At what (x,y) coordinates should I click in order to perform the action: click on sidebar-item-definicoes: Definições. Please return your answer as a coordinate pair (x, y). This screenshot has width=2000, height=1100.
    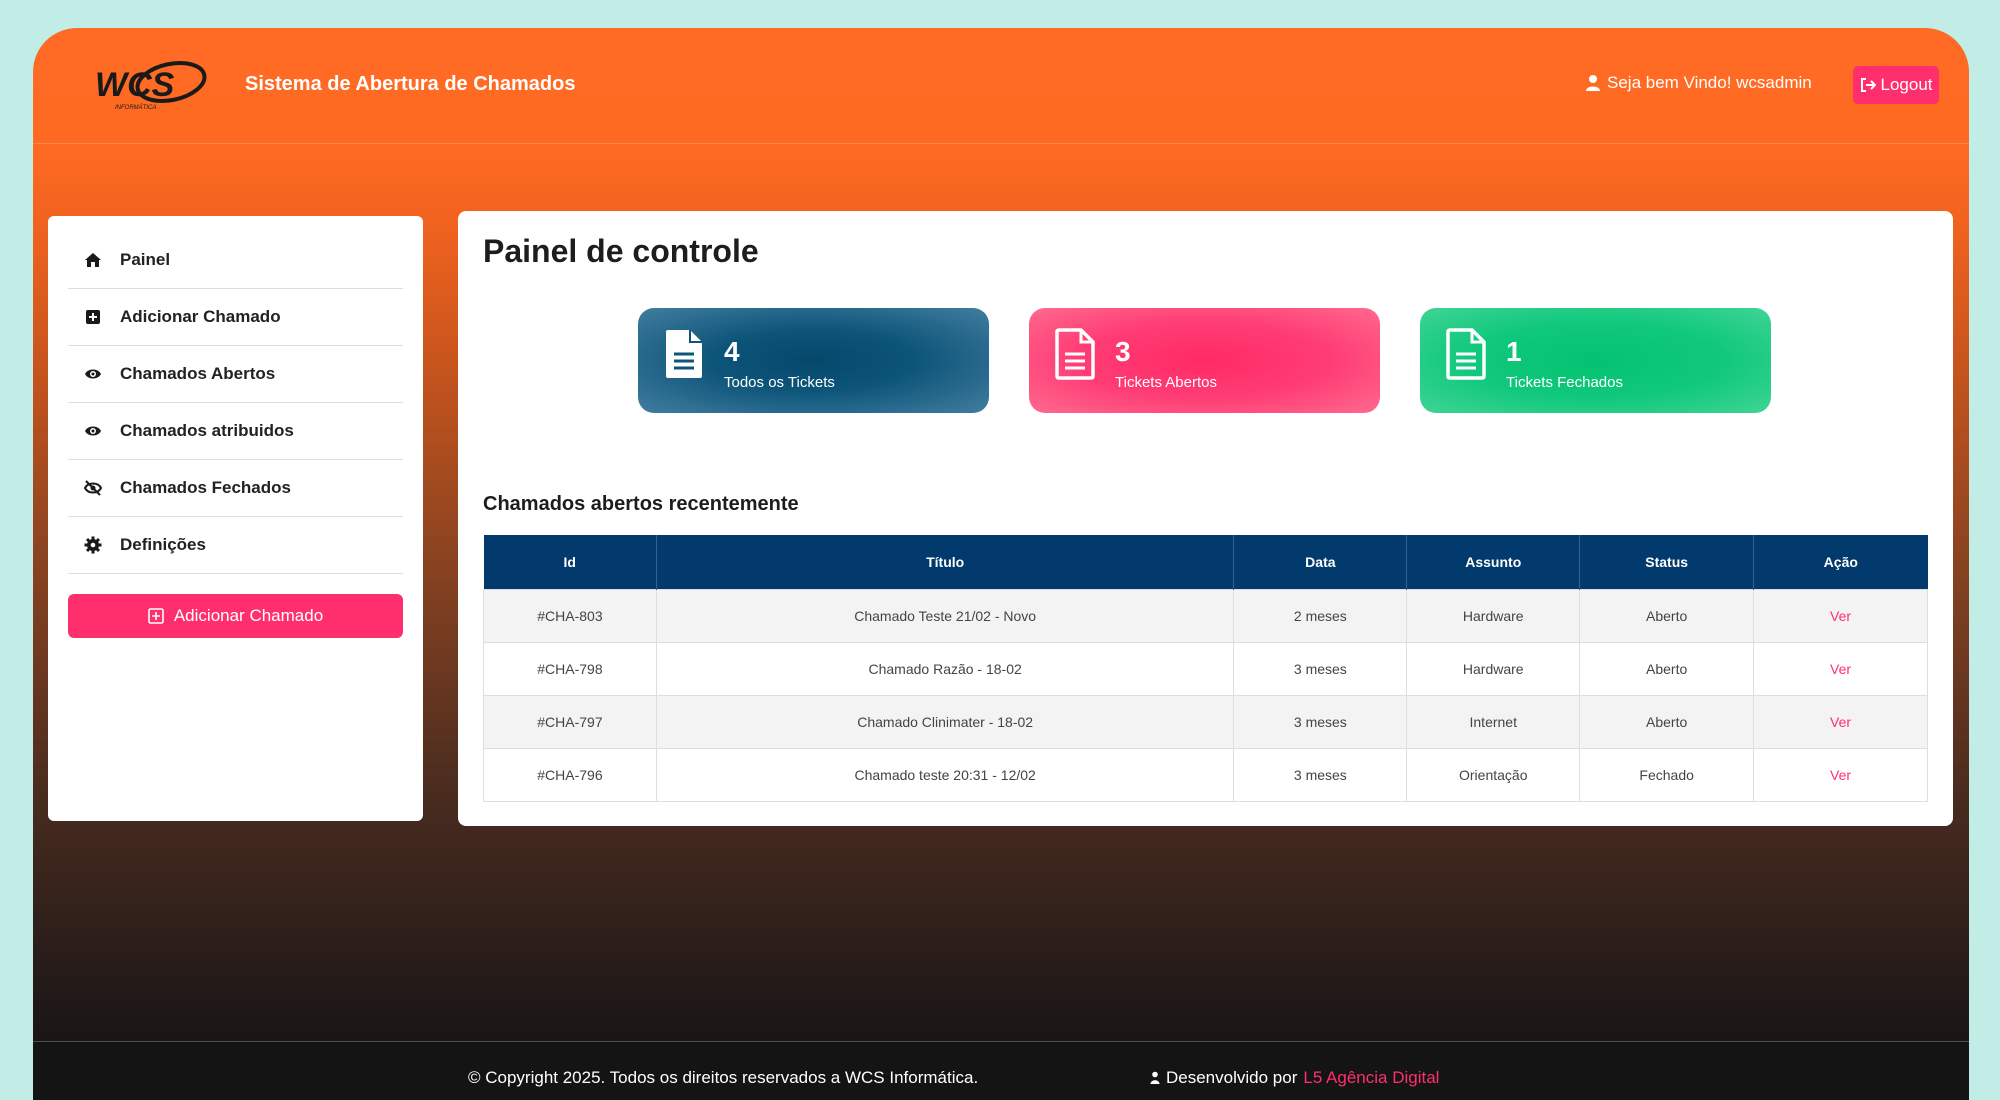
    Looking at the image, I should click on (235, 545).